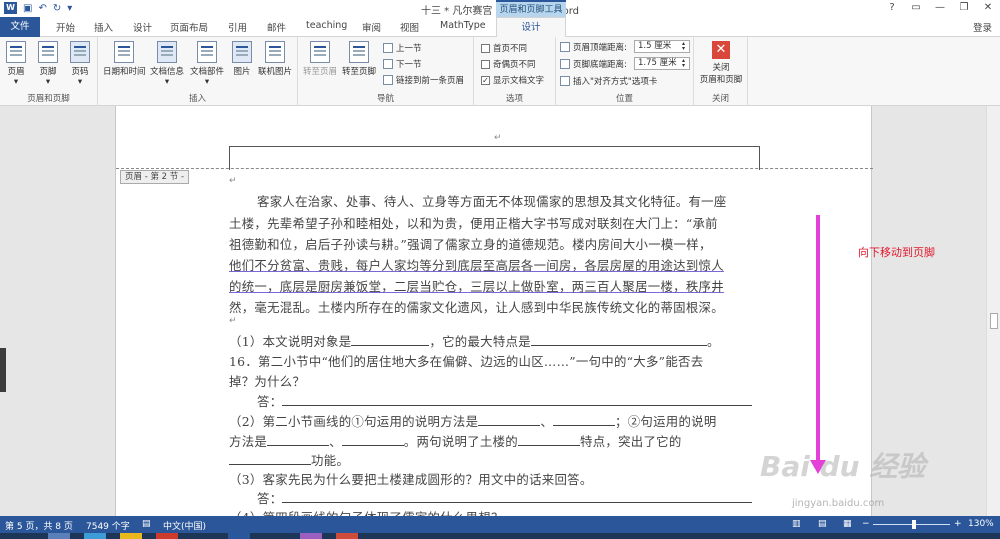  Describe the element at coordinates (386, 71) in the screenshot. I see `group-navigation: 转至页眉 转至页脚 上一节 下一节 链接到前一条页眉 导航` at that location.